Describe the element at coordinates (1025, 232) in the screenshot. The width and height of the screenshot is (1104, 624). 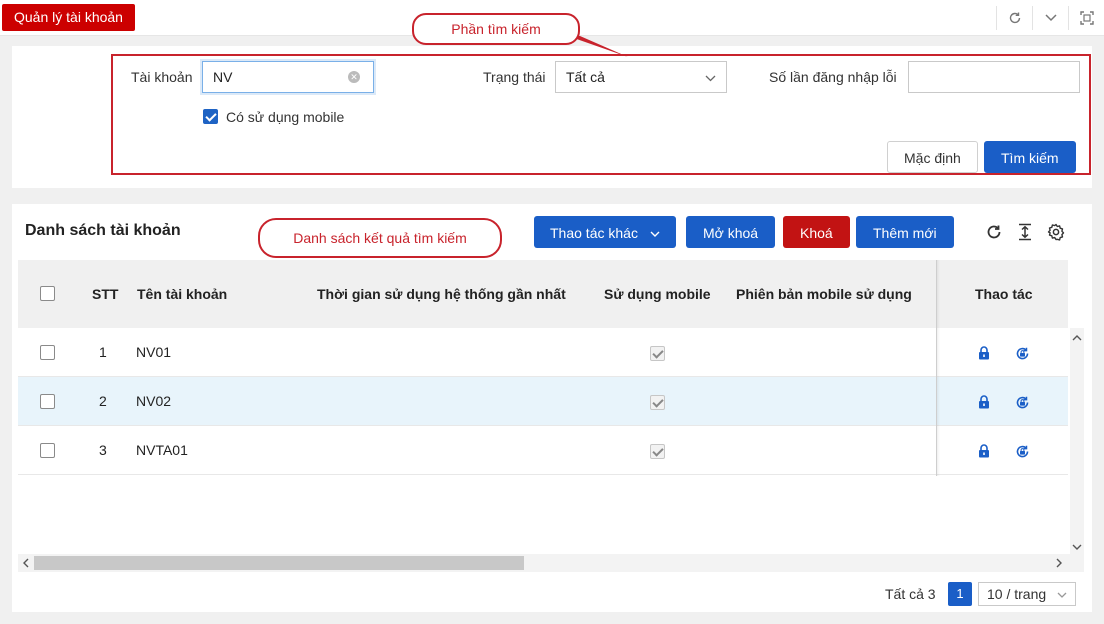
I see `column-height-icon` at that location.